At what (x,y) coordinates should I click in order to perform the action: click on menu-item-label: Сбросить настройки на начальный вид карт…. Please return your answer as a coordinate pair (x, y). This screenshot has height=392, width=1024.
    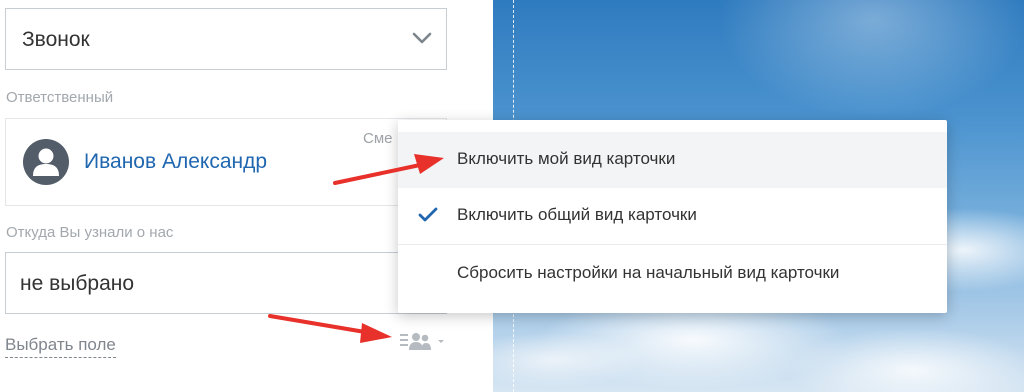
    Looking at the image, I should click on (648, 272).